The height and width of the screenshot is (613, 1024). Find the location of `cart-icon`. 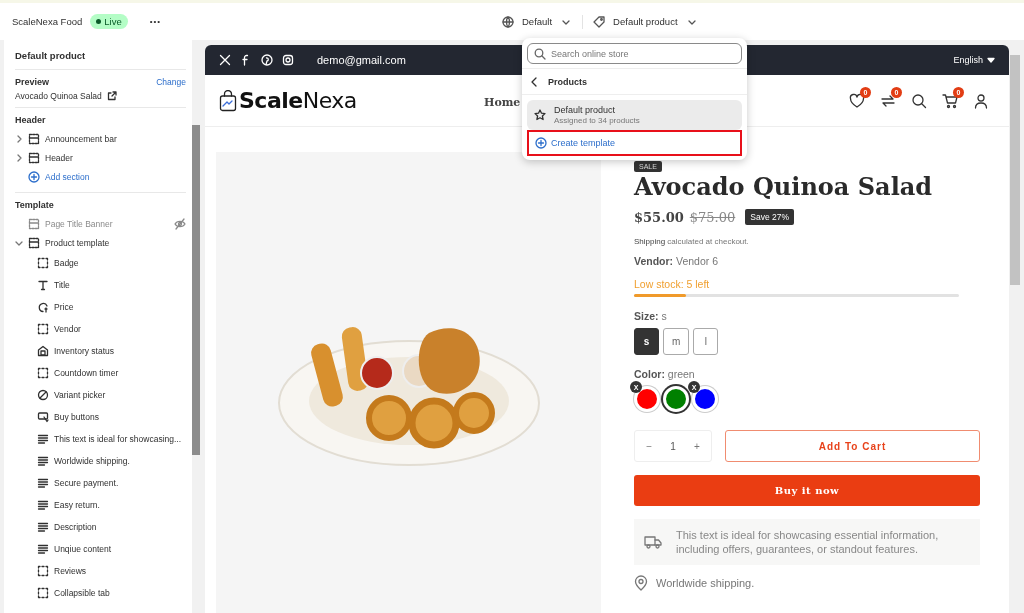

cart-icon is located at coordinates (950, 100).